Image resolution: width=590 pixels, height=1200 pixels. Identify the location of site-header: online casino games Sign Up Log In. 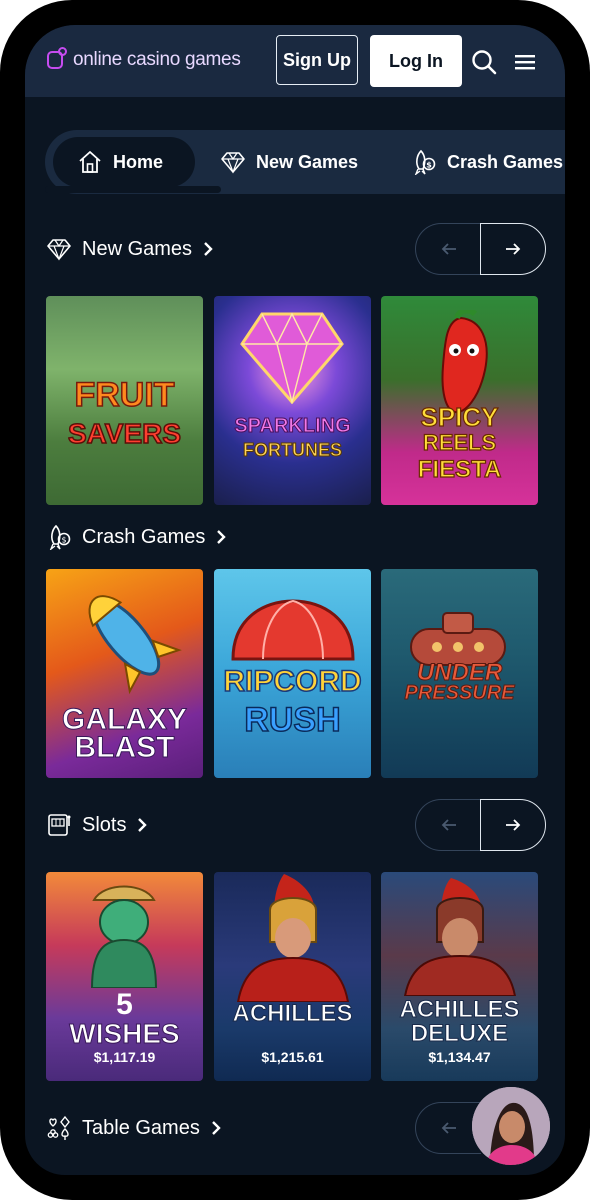
(295, 61).